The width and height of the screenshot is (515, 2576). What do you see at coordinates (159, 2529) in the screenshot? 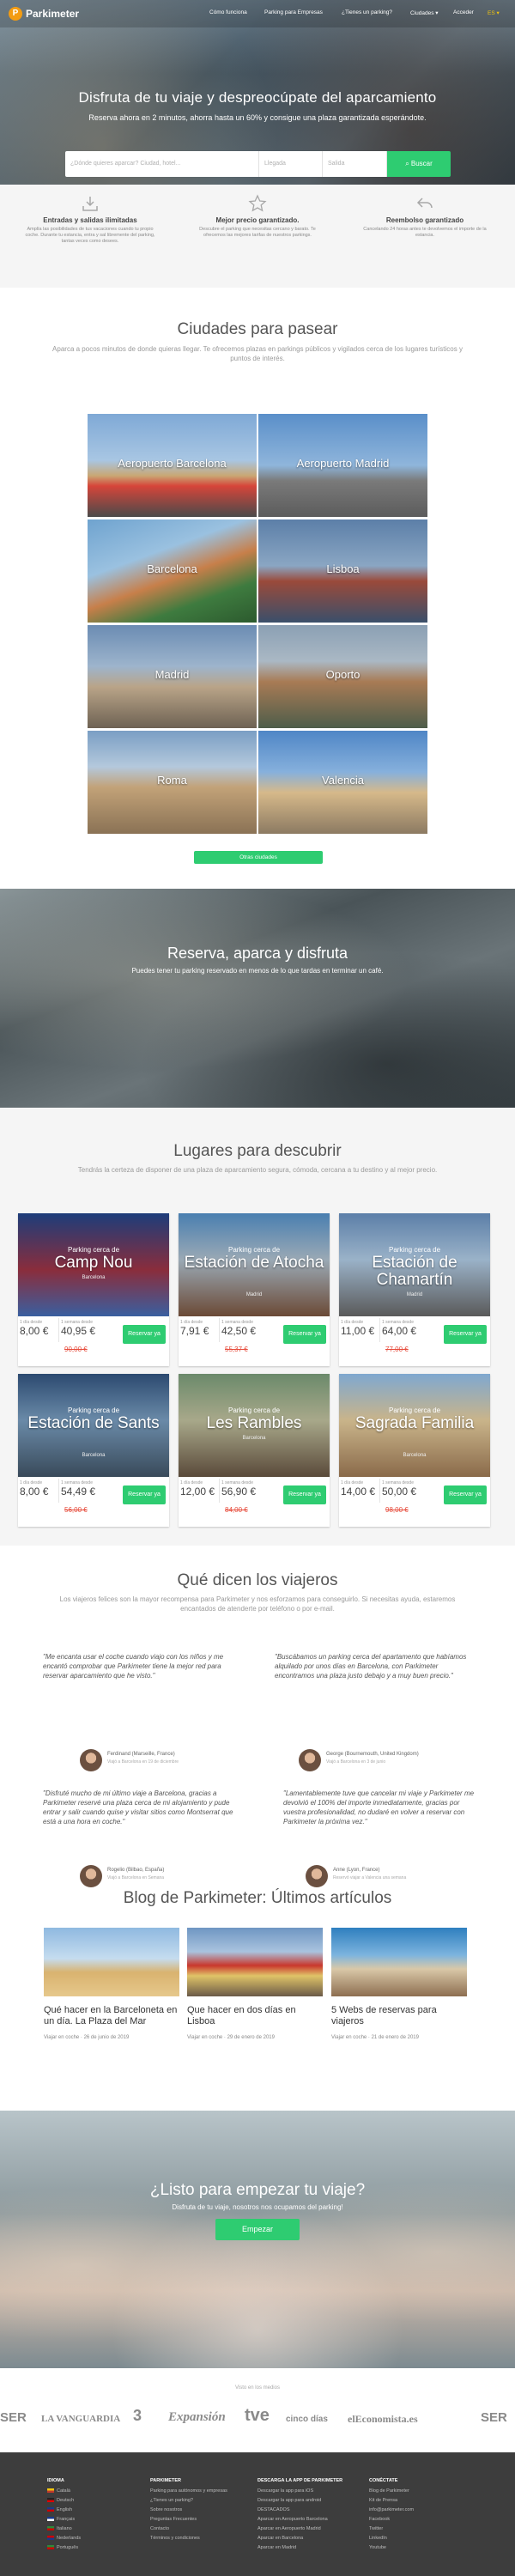
I see `footer-link: Contacto` at bounding box center [159, 2529].